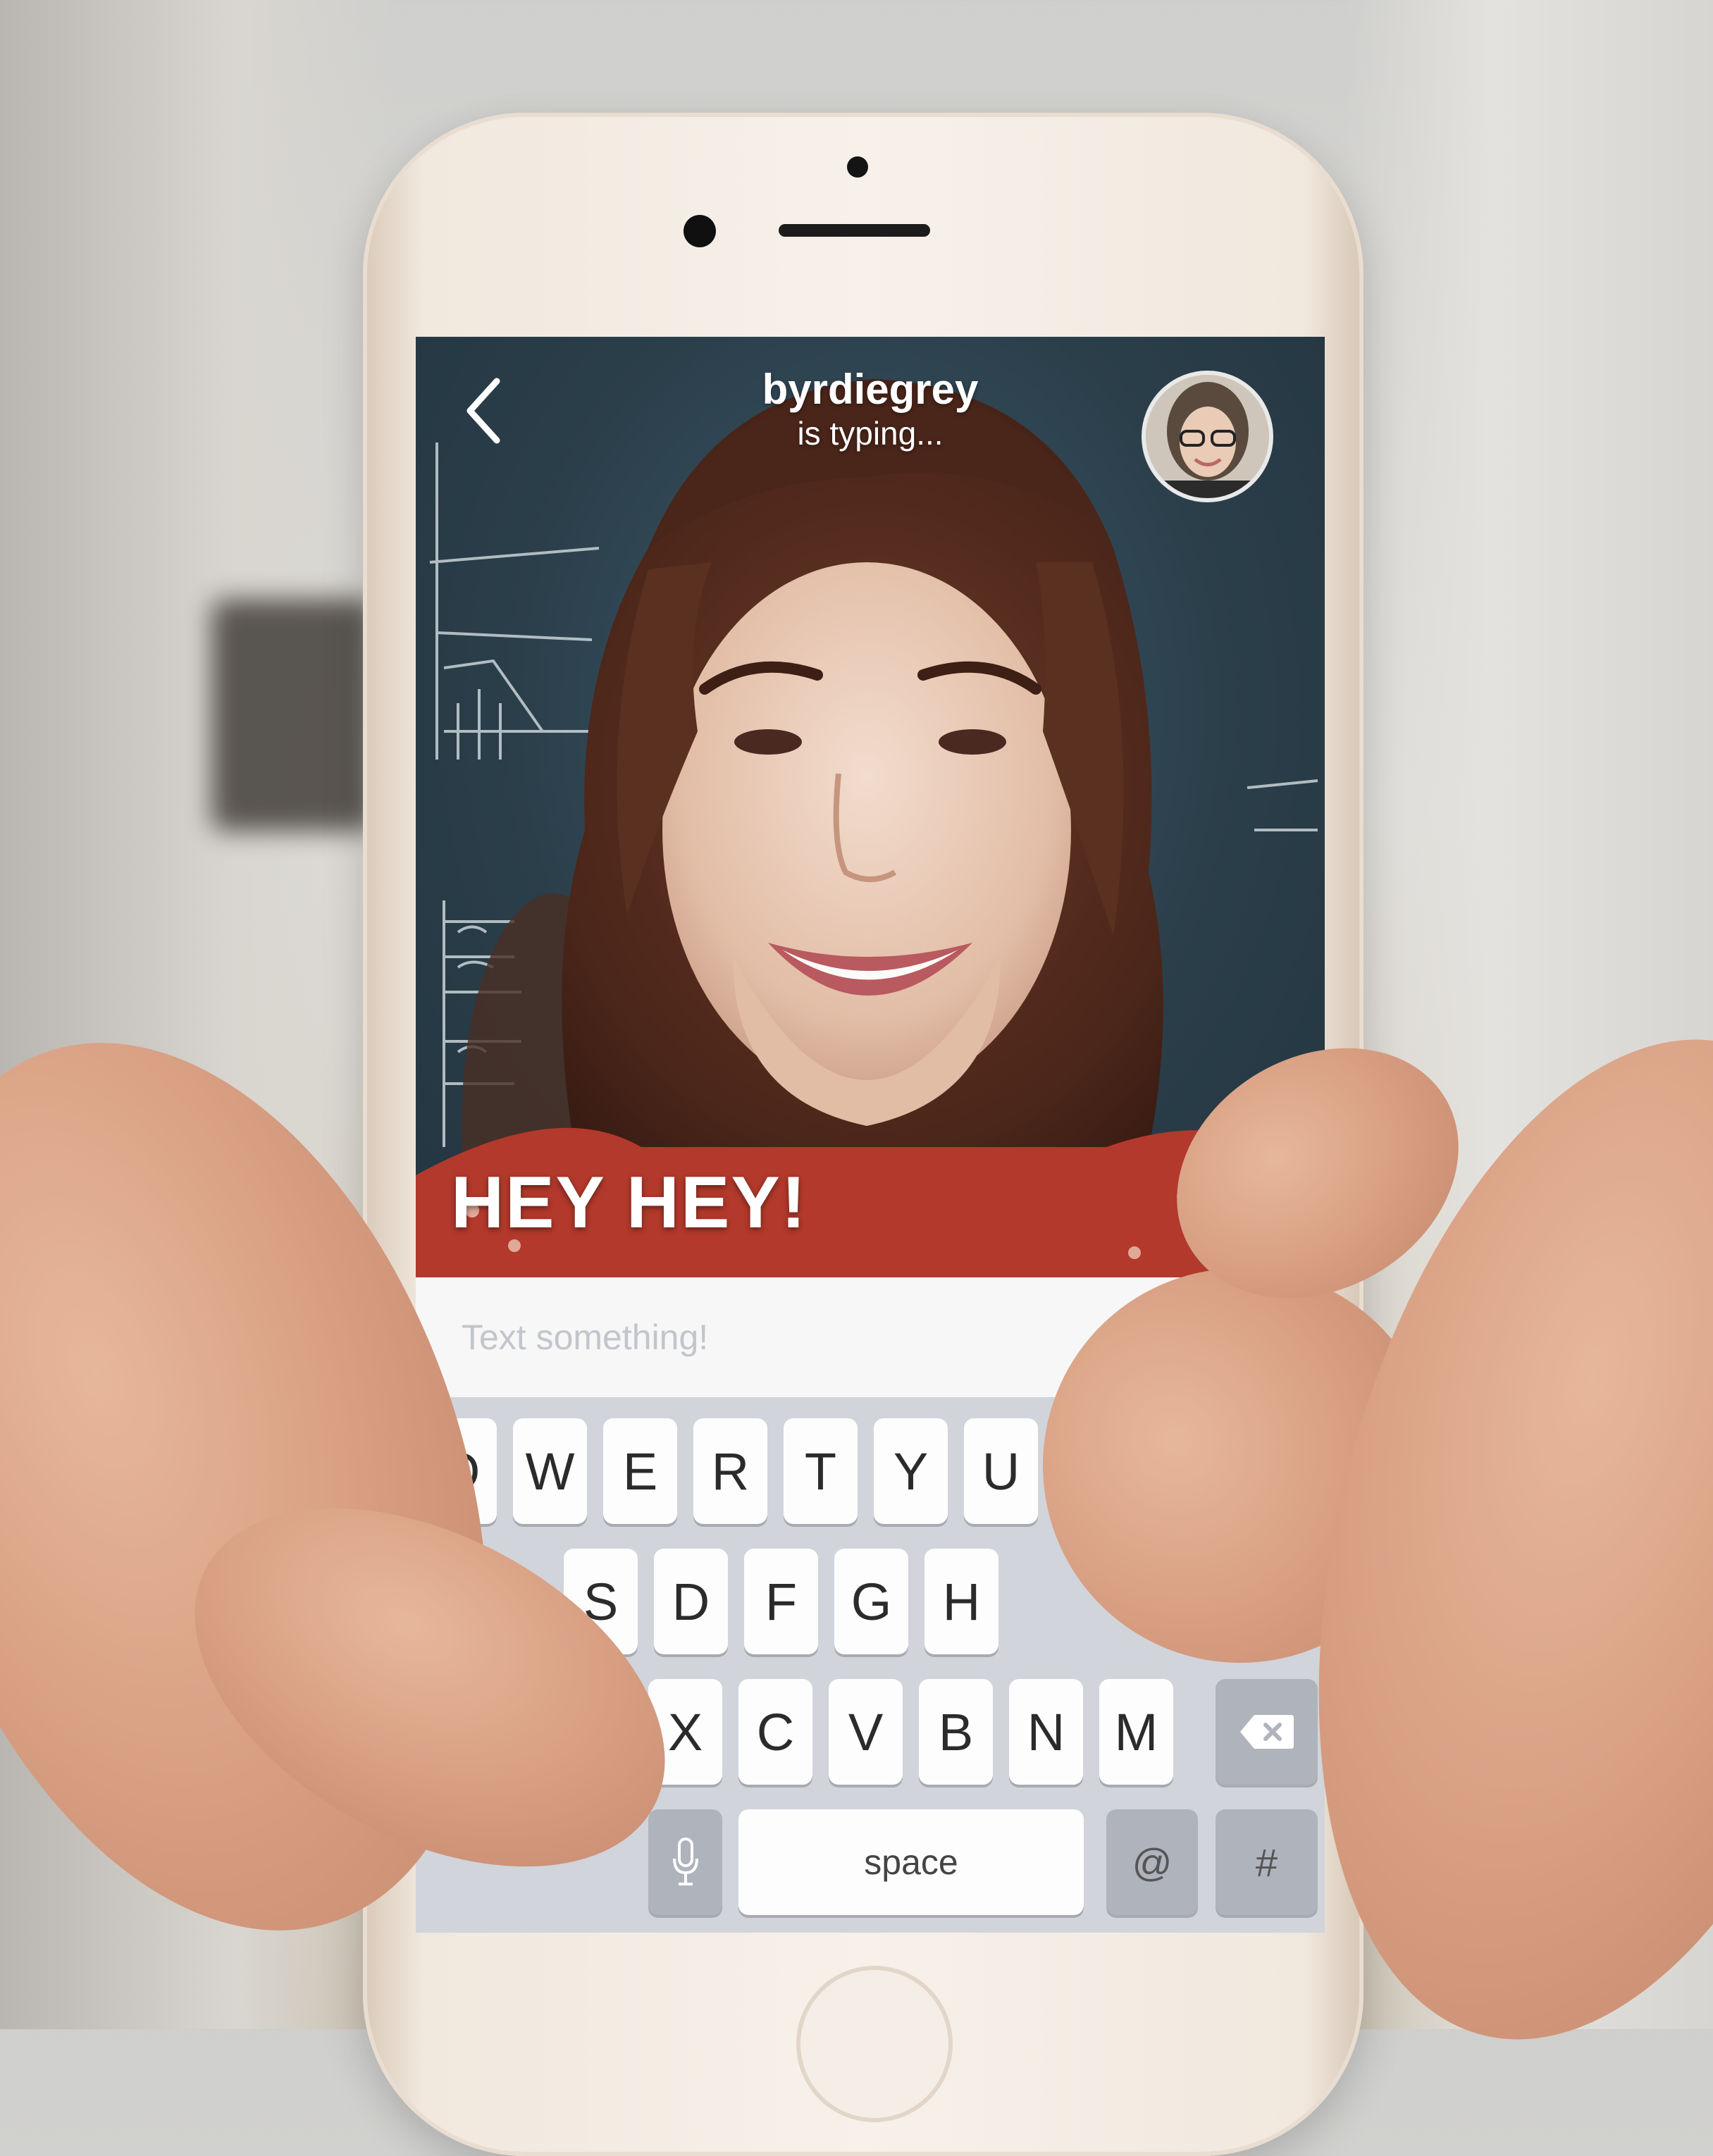  What do you see at coordinates (730, 1471) in the screenshot?
I see `key-r: R` at bounding box center [730, 1471].